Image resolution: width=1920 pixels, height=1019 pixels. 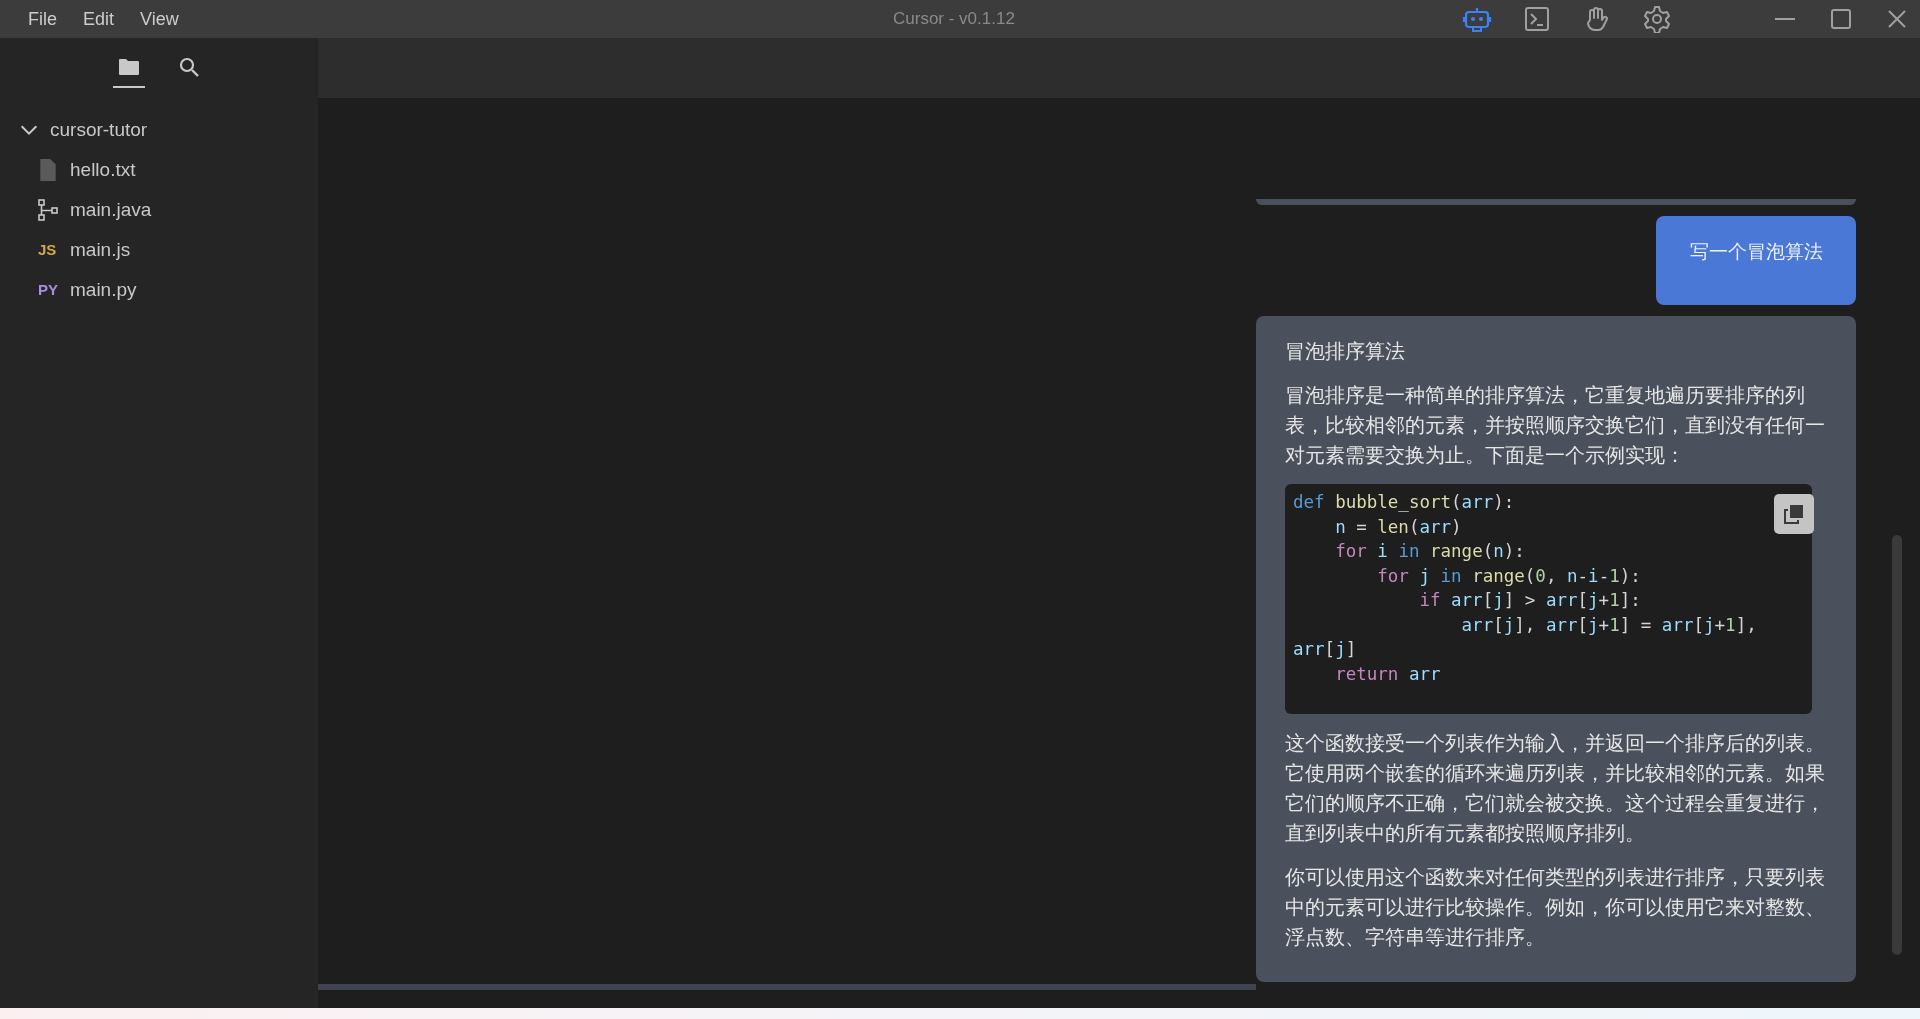 I want to click on message-paragraph: 冒泡排序是一种简单的排序算法，它重复地遍历要排序的列表，比较相邻的元素，并按照顺序交换它们，直到没有任何一对元素需要交换为止。下面是一个示例实现：, so click(x=1555, y=425).